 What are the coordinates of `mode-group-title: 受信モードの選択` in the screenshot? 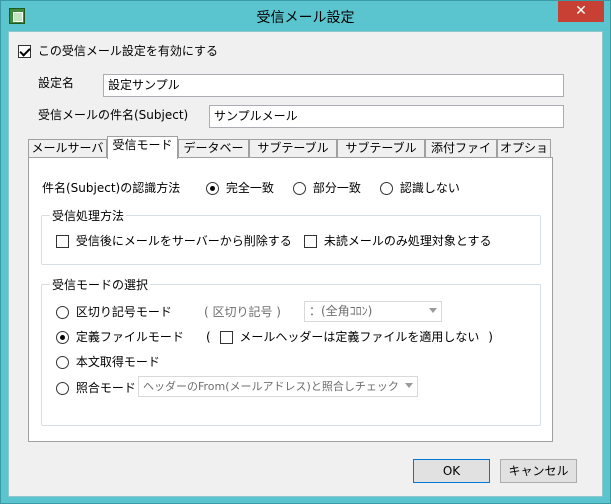 It's located at (100, 284).